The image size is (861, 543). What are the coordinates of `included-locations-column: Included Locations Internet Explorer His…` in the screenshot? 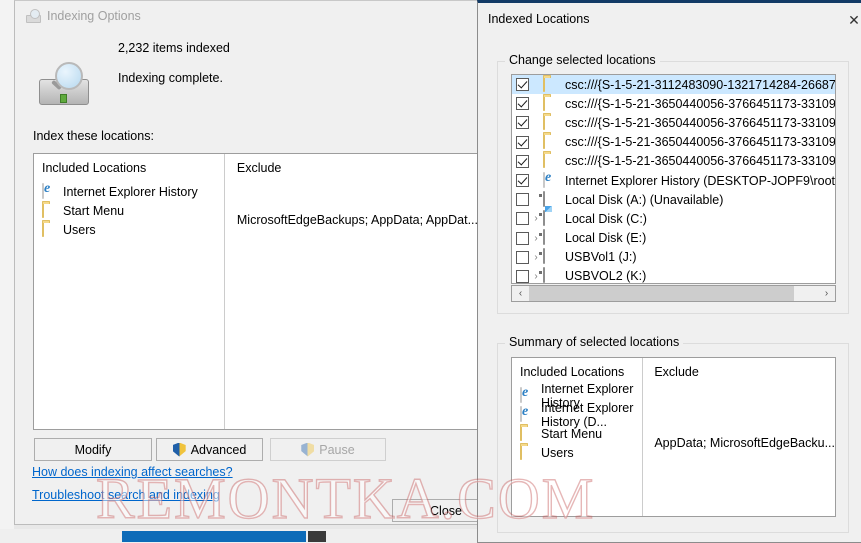 It's located at (129, 291).